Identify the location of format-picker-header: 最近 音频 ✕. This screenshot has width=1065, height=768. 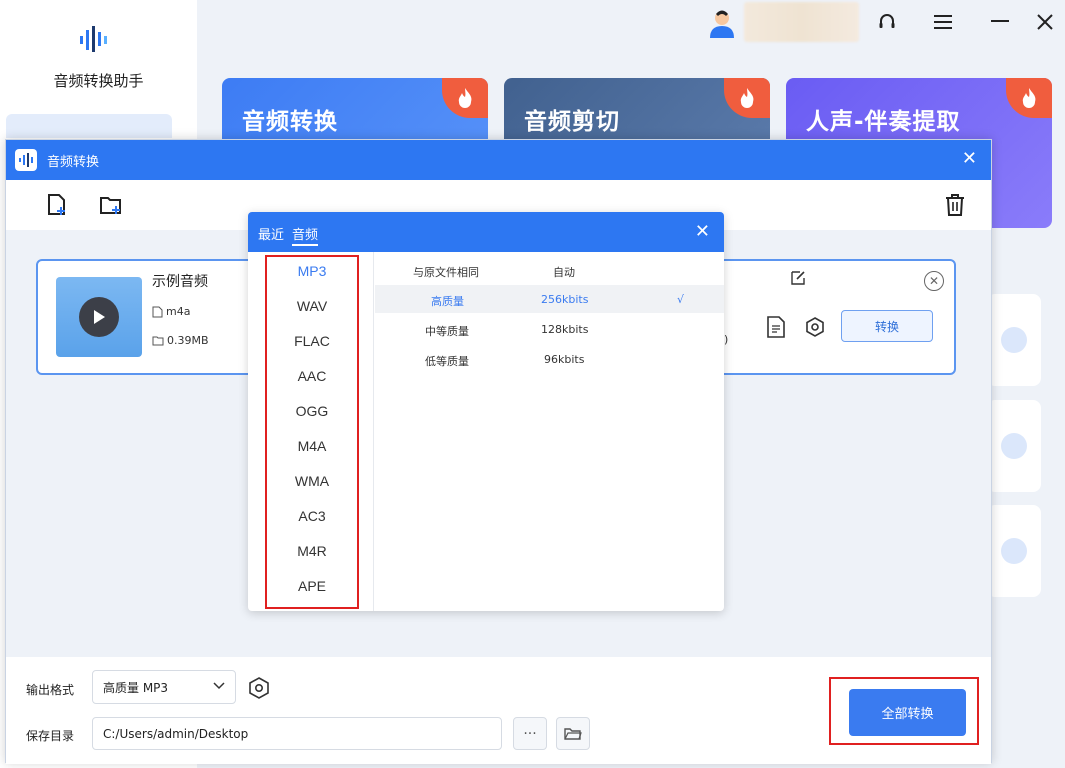
(486, 232).